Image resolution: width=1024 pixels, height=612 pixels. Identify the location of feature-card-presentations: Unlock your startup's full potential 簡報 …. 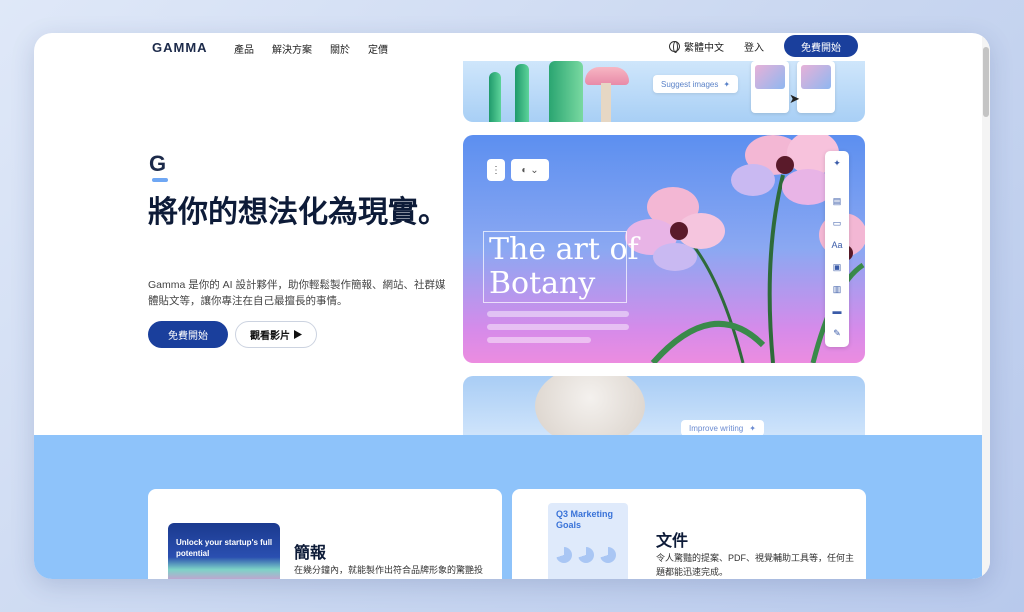
(325, 534).